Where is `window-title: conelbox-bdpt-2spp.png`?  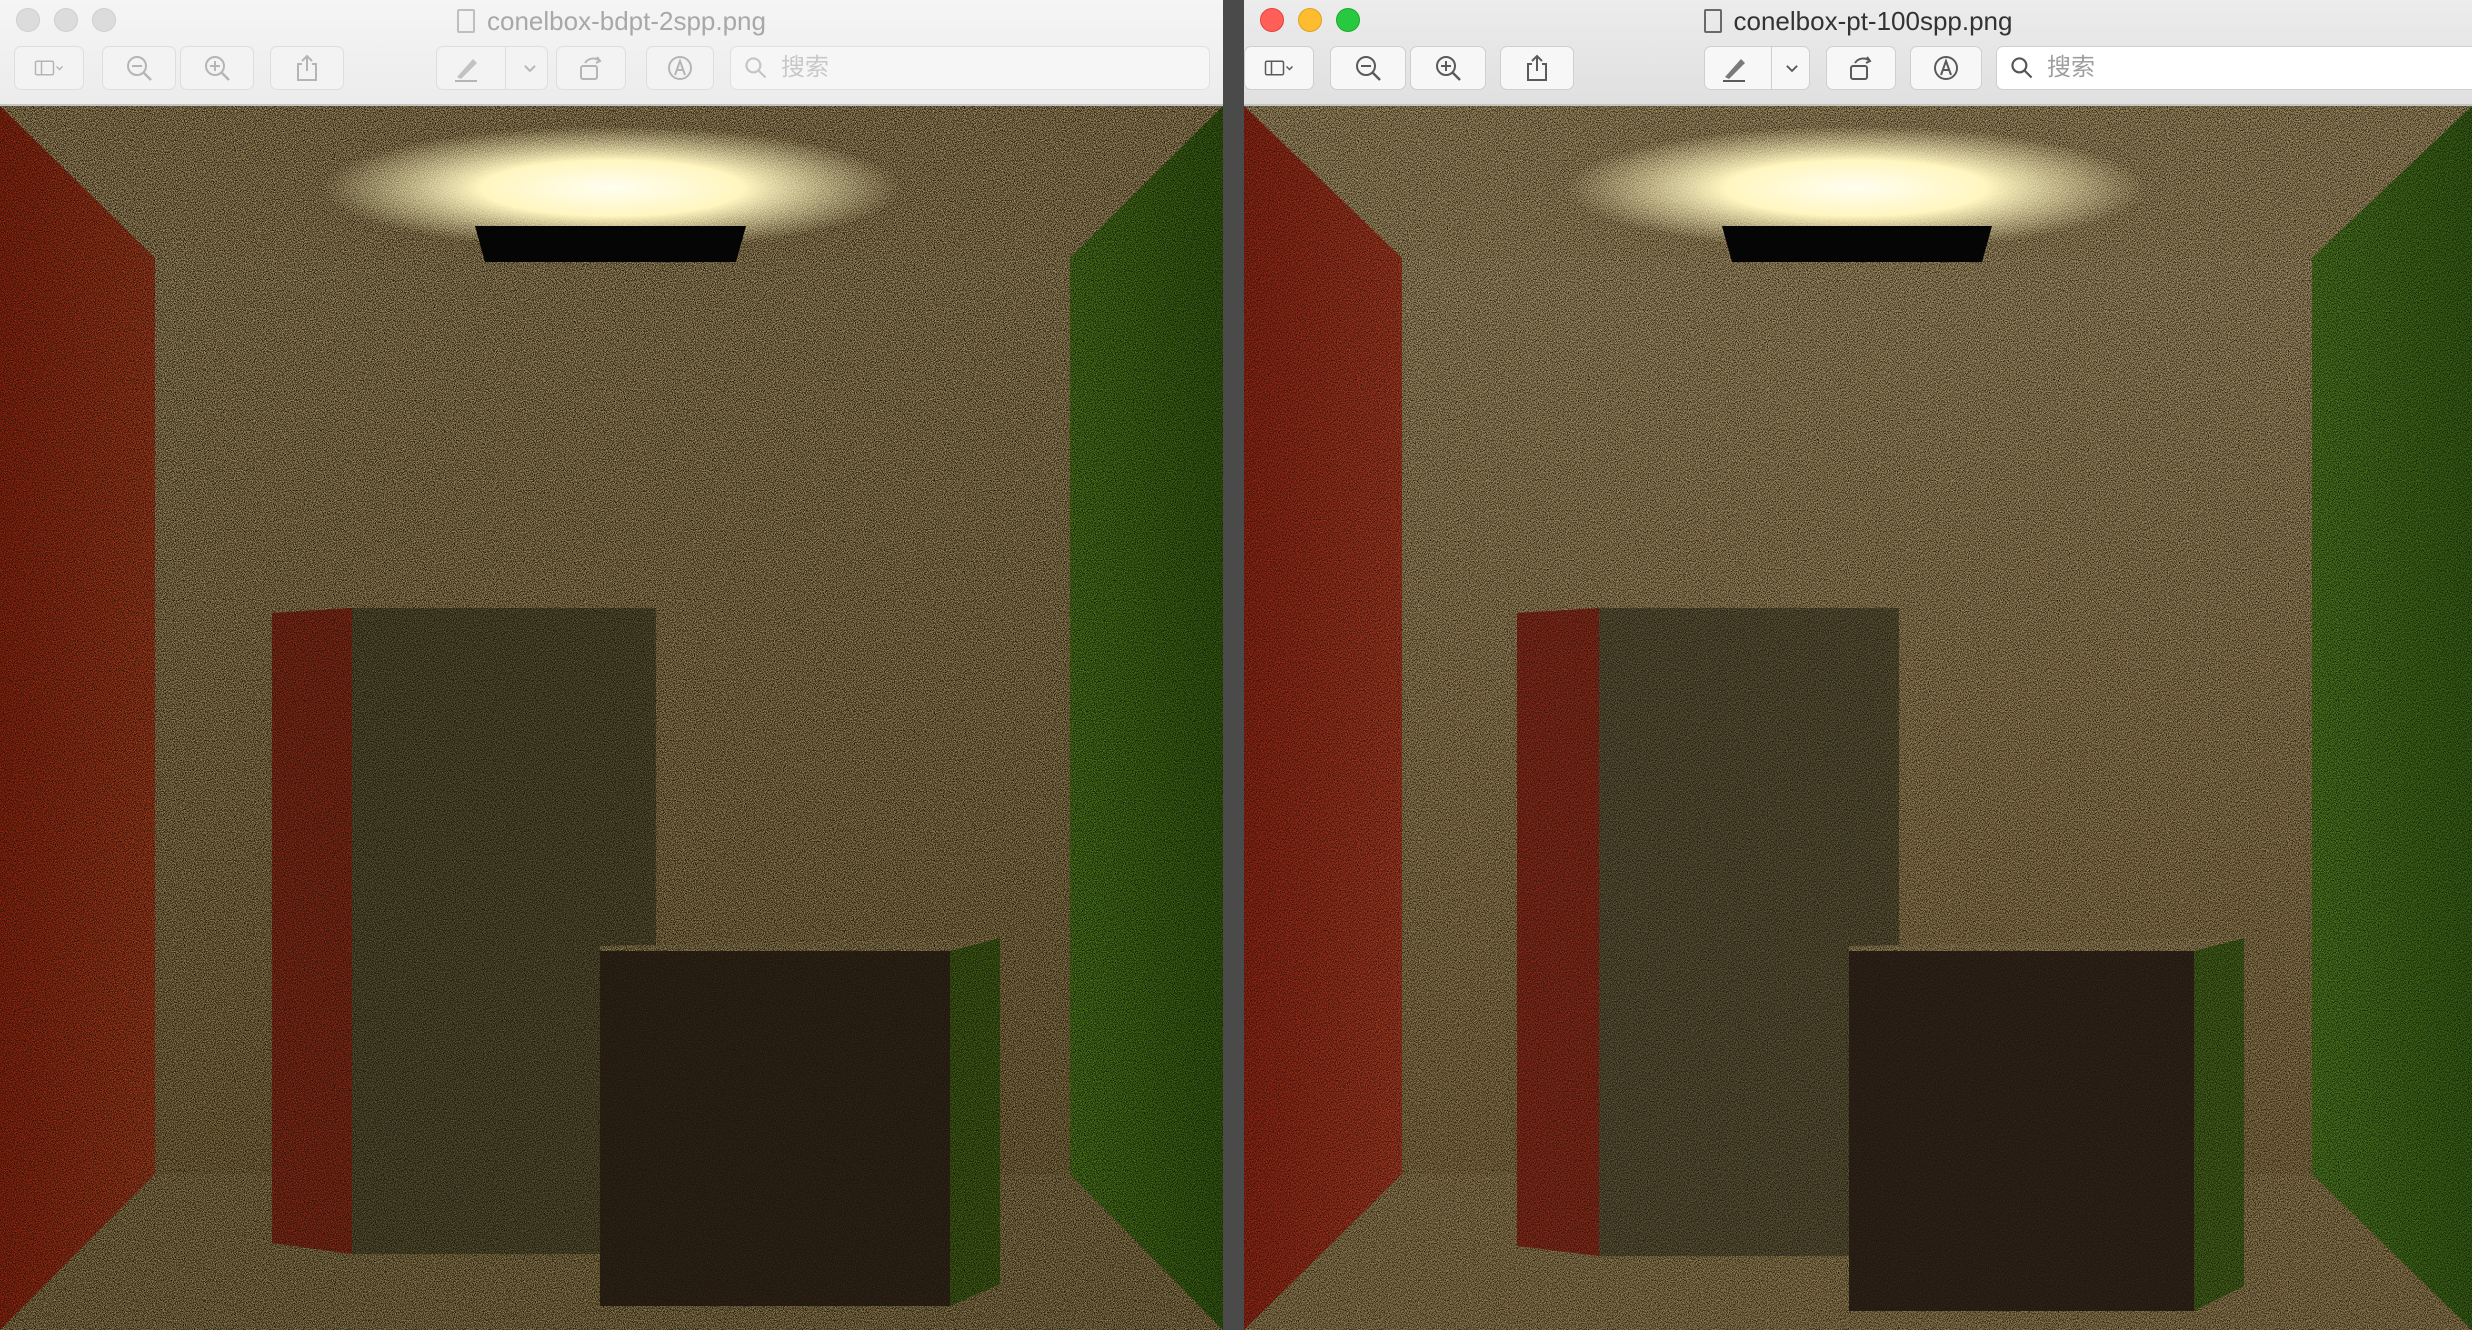 window-title: conelbox-bdpt-2spp.png is located at coordinates (611, 21).